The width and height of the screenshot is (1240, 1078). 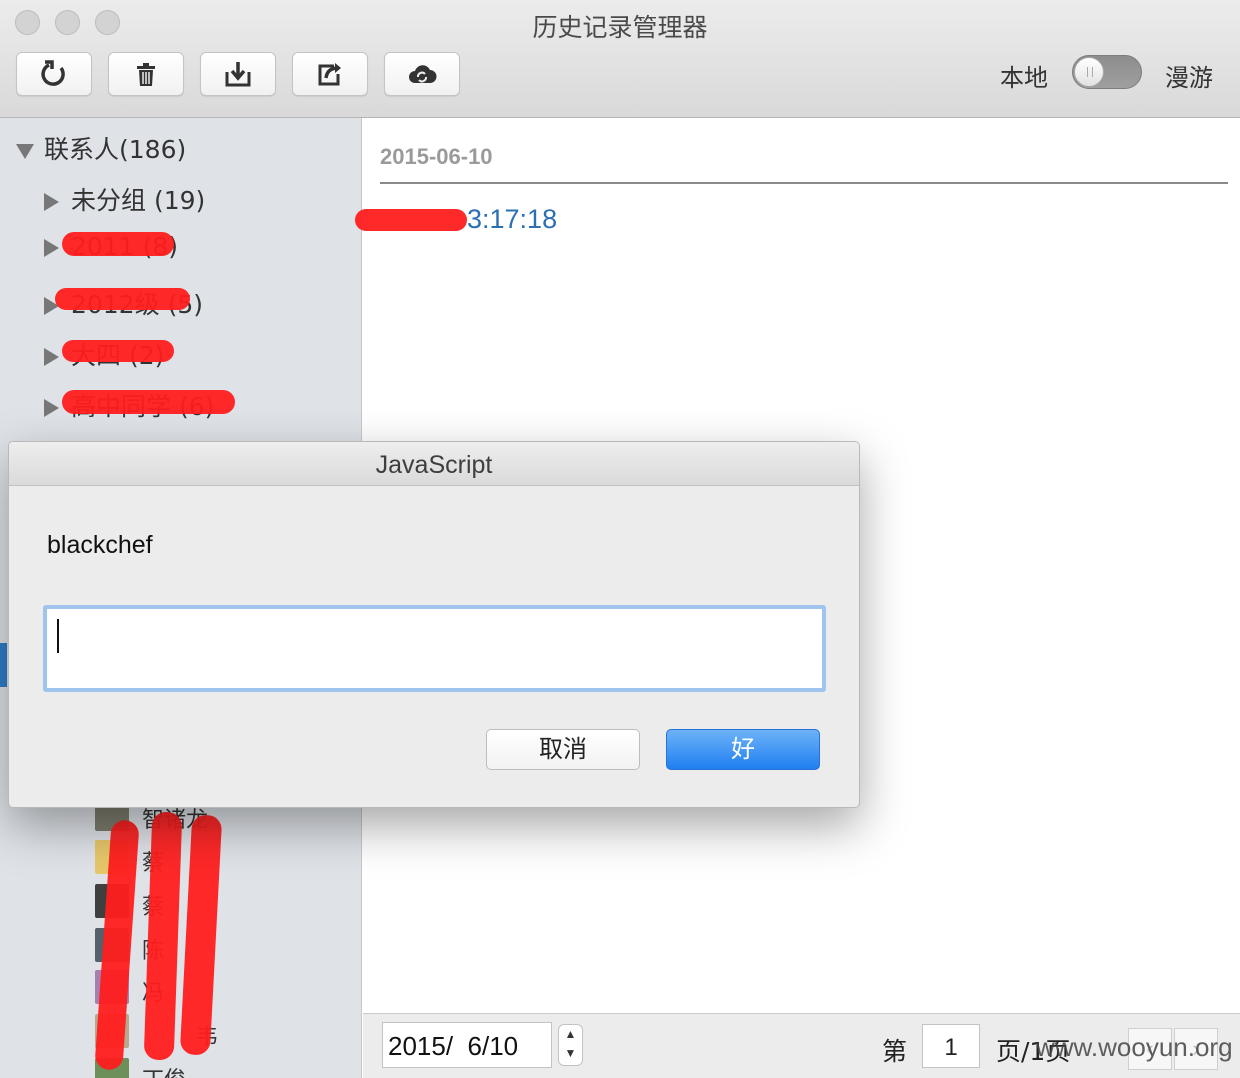 I want to click on refresh-icon, so click(x=53, y=73).